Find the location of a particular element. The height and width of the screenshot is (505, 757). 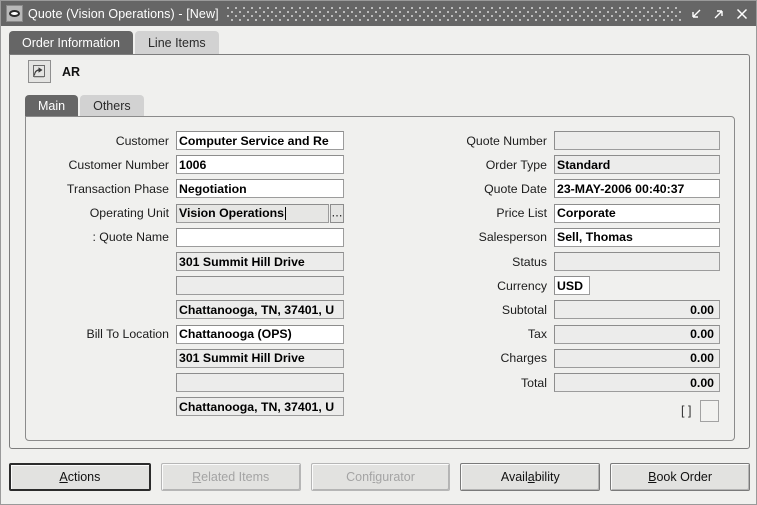

field-label: Currency is located at coordinates (522, 285).